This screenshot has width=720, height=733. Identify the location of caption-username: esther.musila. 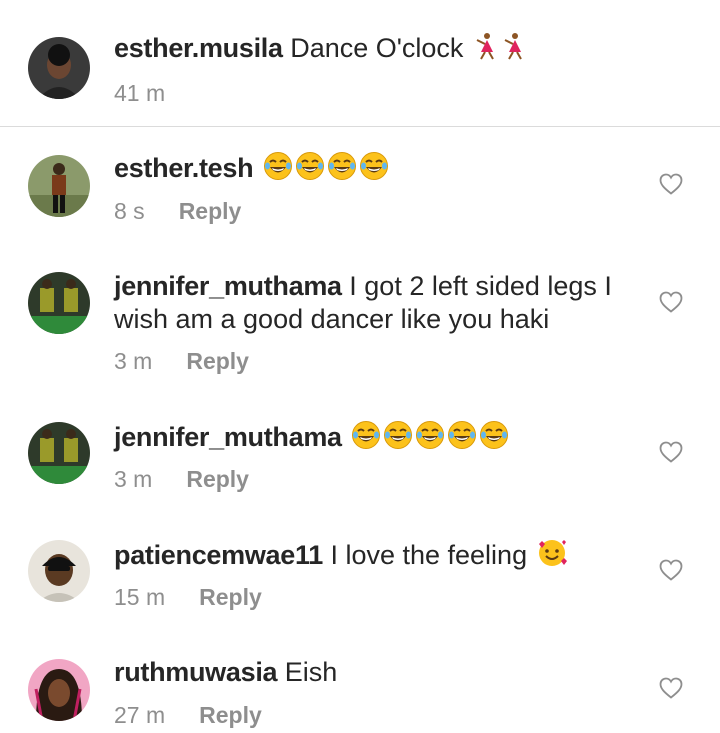
(198, 48).